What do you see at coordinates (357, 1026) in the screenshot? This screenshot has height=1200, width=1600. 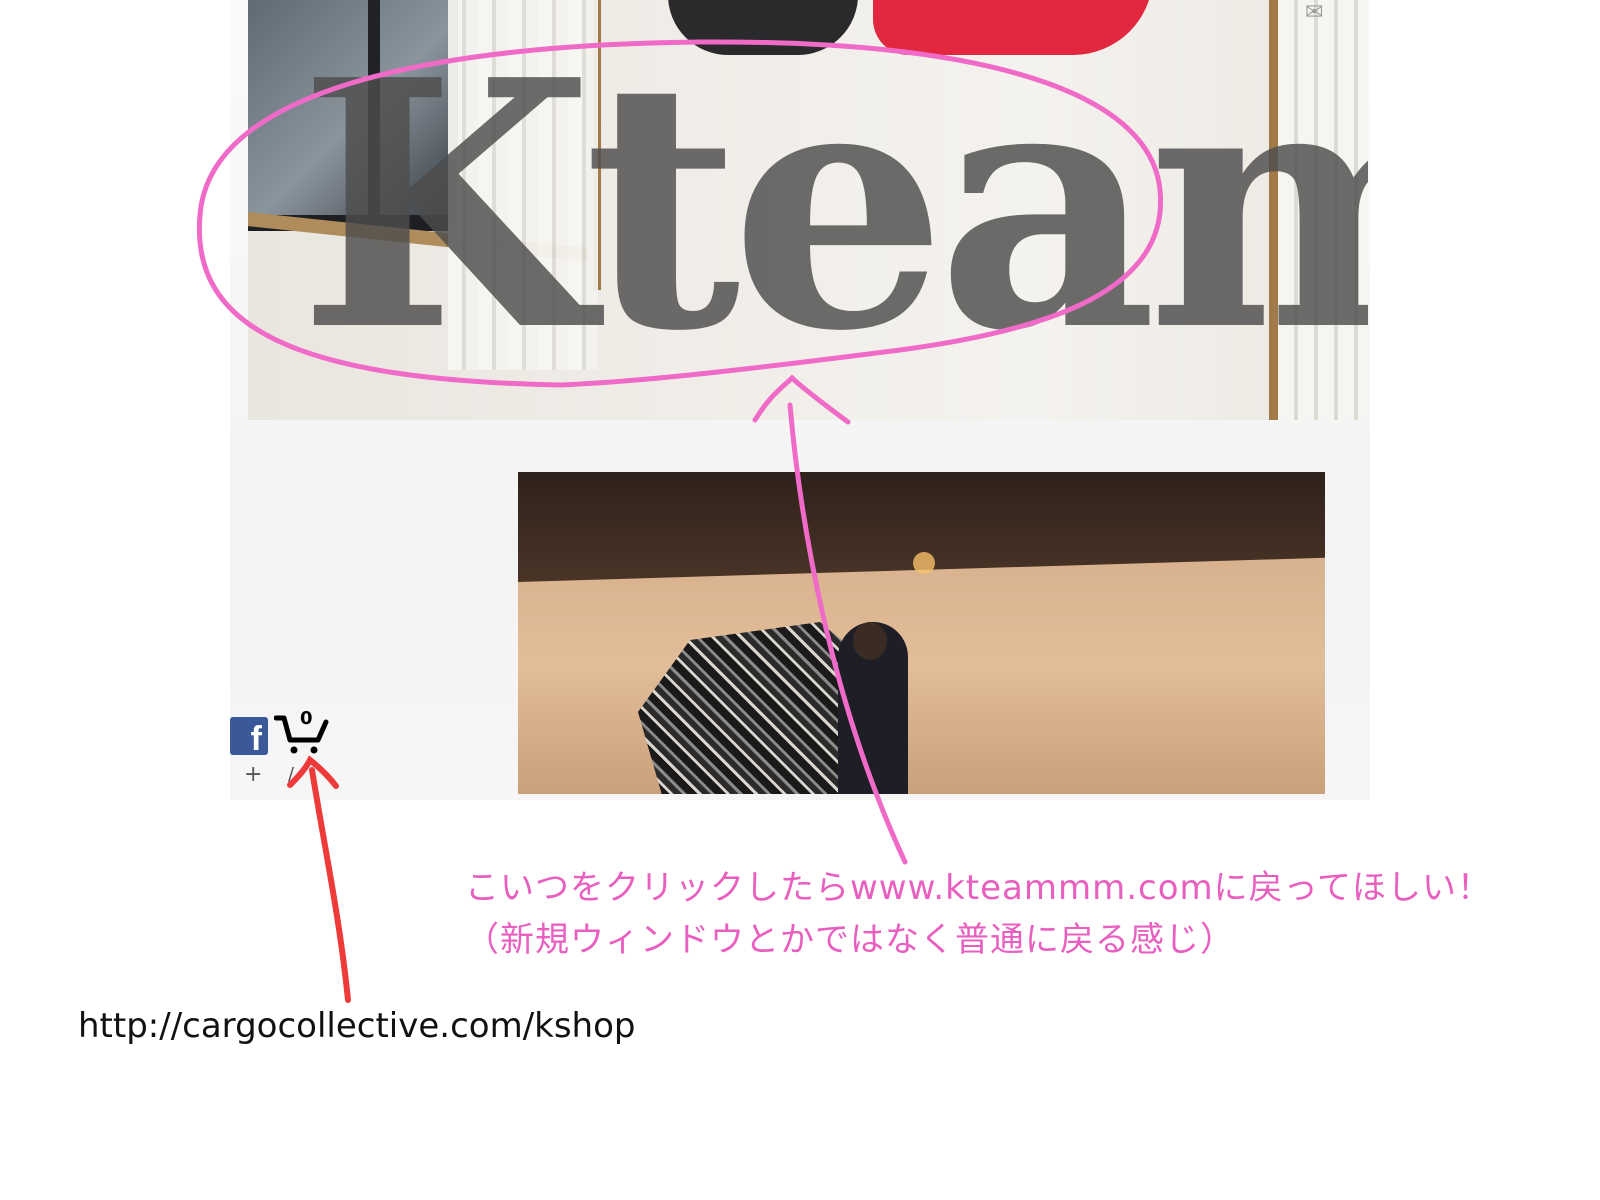 I see `url-text: http://cargocollective.com/kshop` at bounding box center [357, 1026].